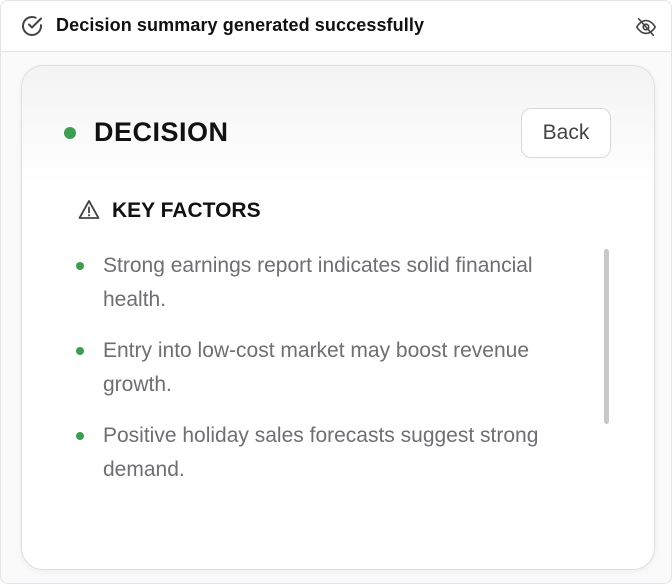 This screenshot has height=584, width=672. What do you see at coordinates (70, 133) in the screenshot?
I see `decision-status-dot` at bounding box center [70, 133].